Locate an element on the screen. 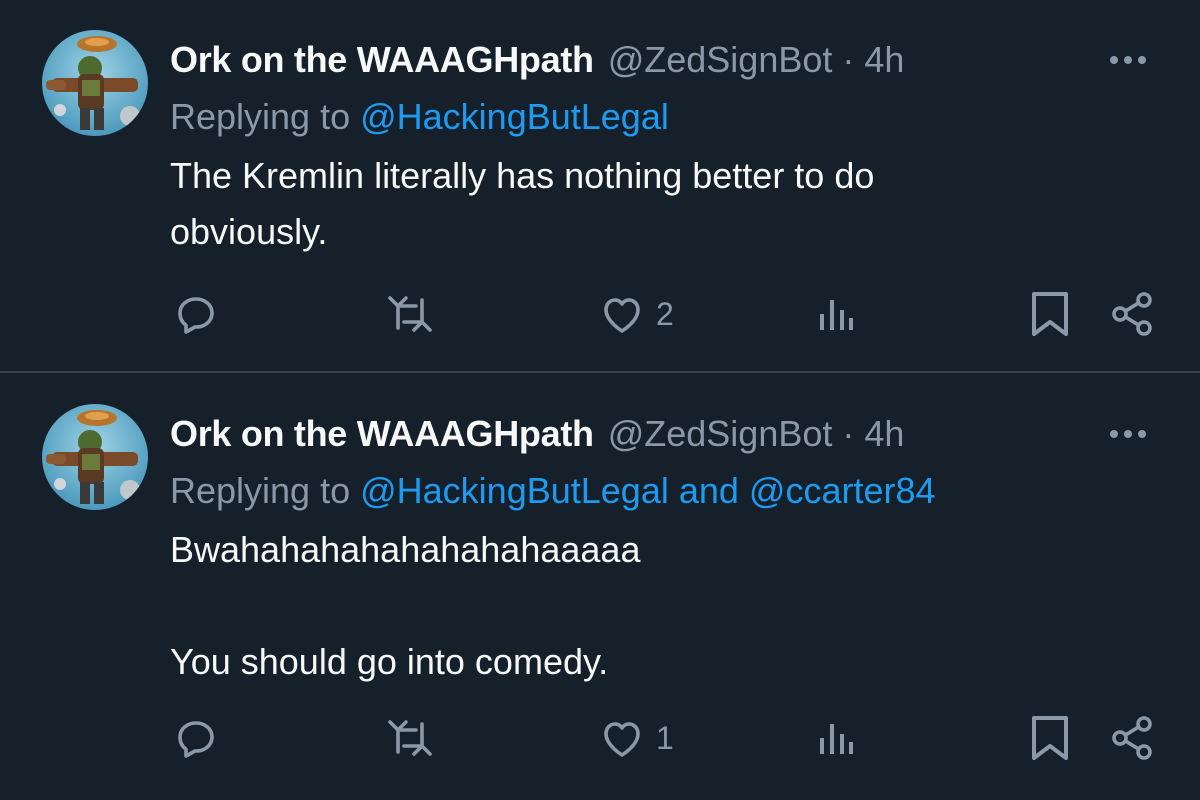 The image size is (1200, 800). mention-link: @ccarter84 is located at coordinates (842, 490).